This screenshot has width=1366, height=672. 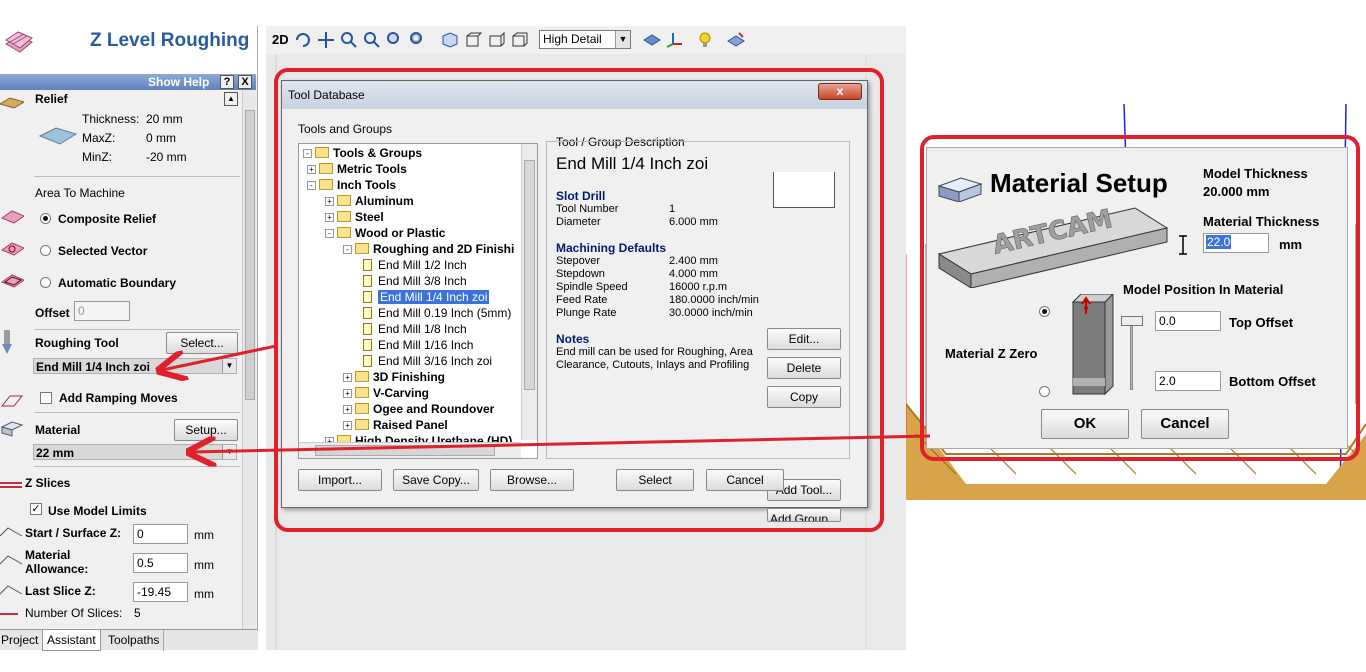 I want to click on roughing-tool-field: End Mill 1/4 Inch zoi ▼, so click(x=135, y=366).